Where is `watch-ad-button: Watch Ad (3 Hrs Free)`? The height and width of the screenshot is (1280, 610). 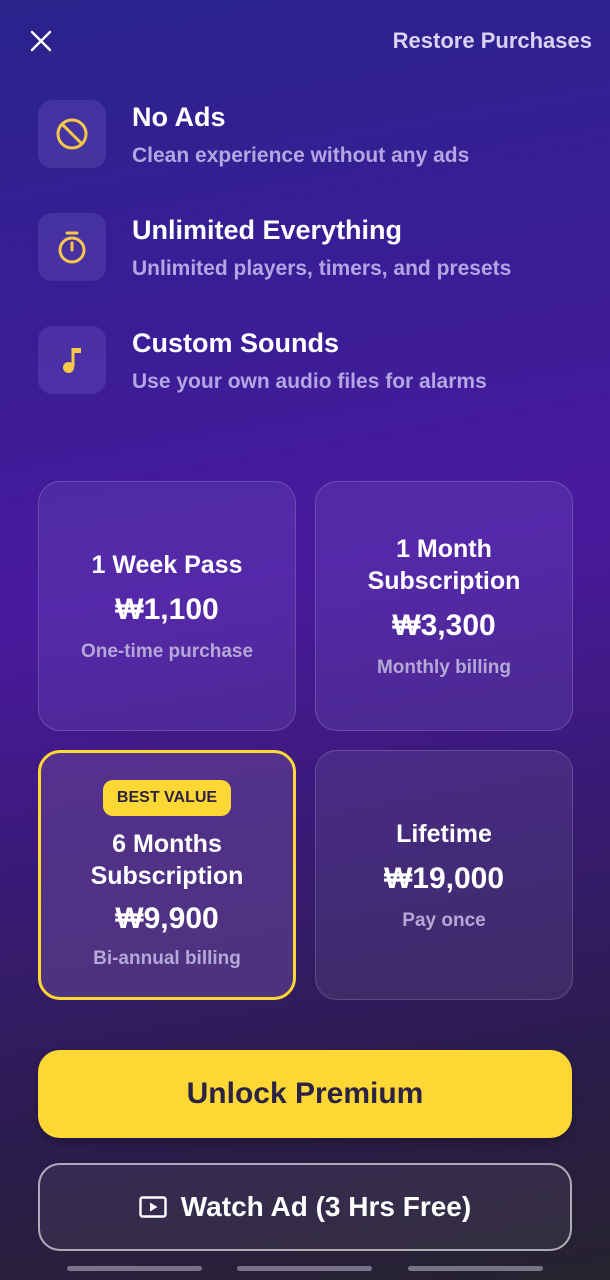 watch-ad-button: Watch Ad (3 Hrs Free) is located at coordinates (305, 1207).